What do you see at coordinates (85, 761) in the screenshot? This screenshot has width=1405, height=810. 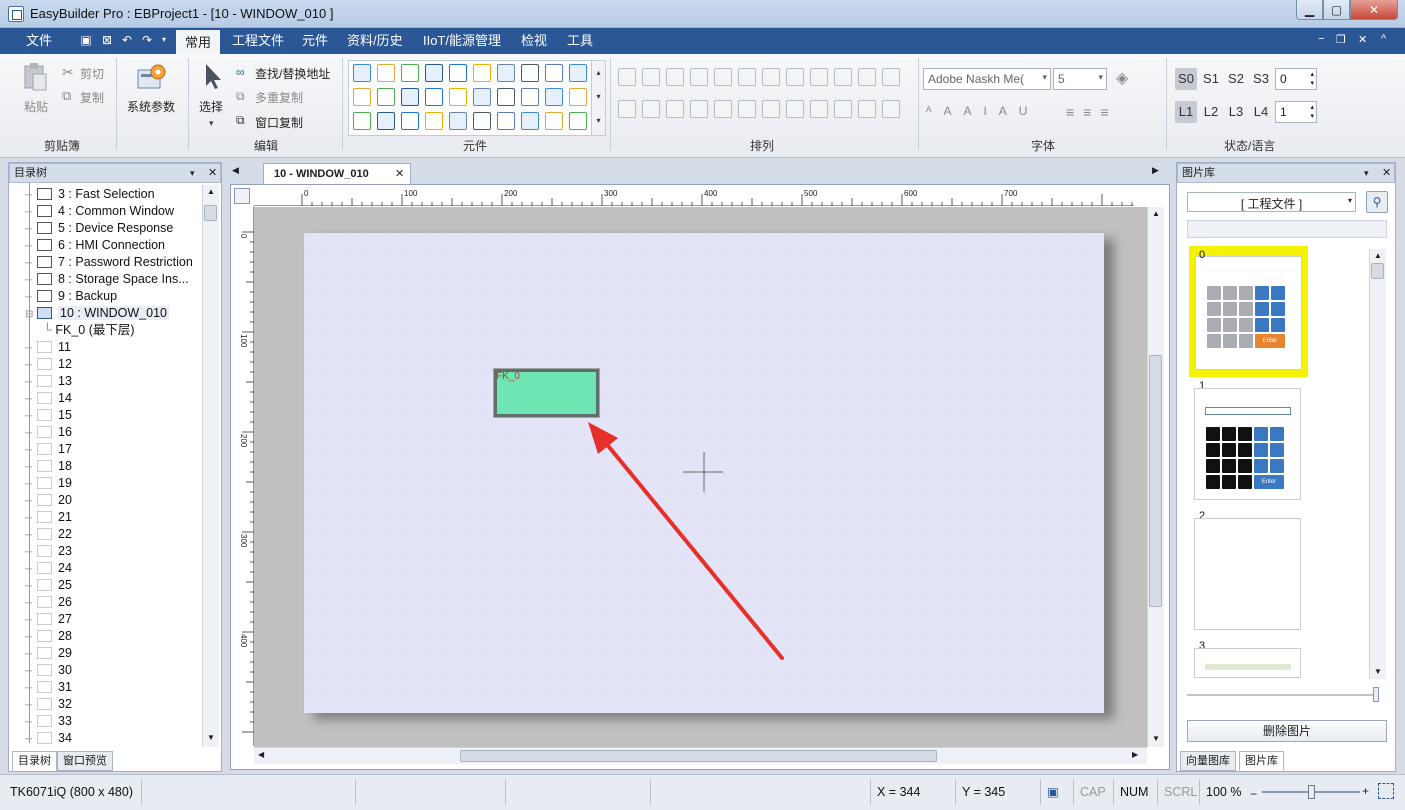 I see `tab-window-preview: 窗口预览` at bounding box center [85, 761].